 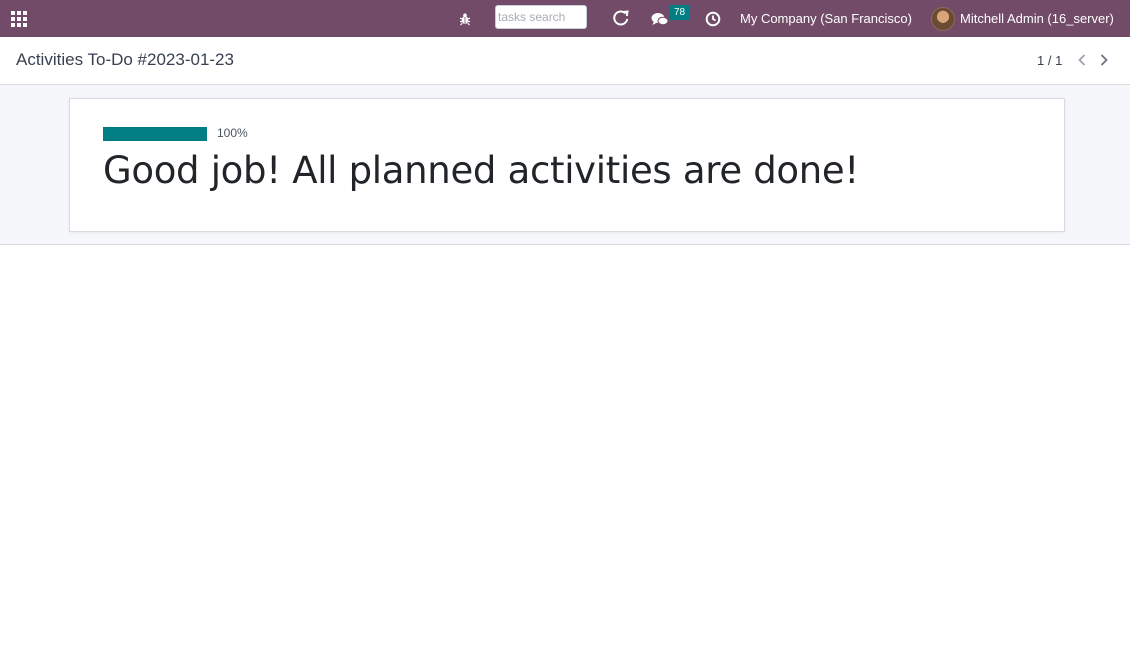 What do you see at coordinates (660, 18) in the screenshot?
I see `chat-icon` at bounding box center [660, 18].